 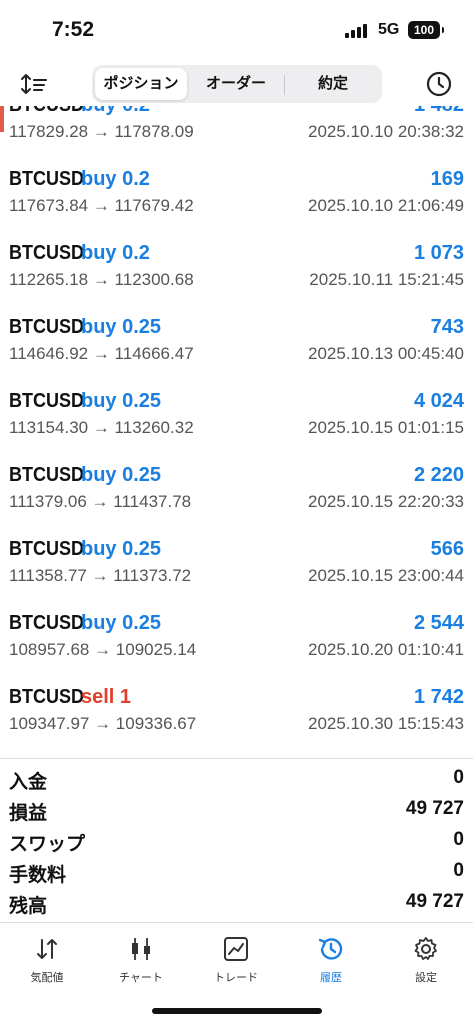 What do you see at coordinates (438, 697) in the screenshot?
I see `trade-profit: 1 742` at bounding box center [438, 697].